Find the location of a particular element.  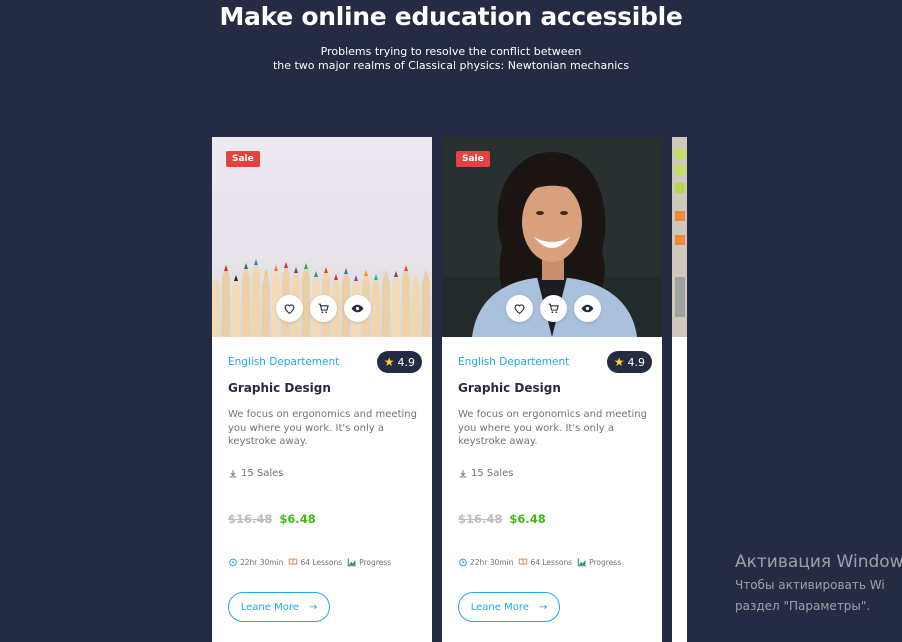

course-card-partial is located at coordinates (679, 389).